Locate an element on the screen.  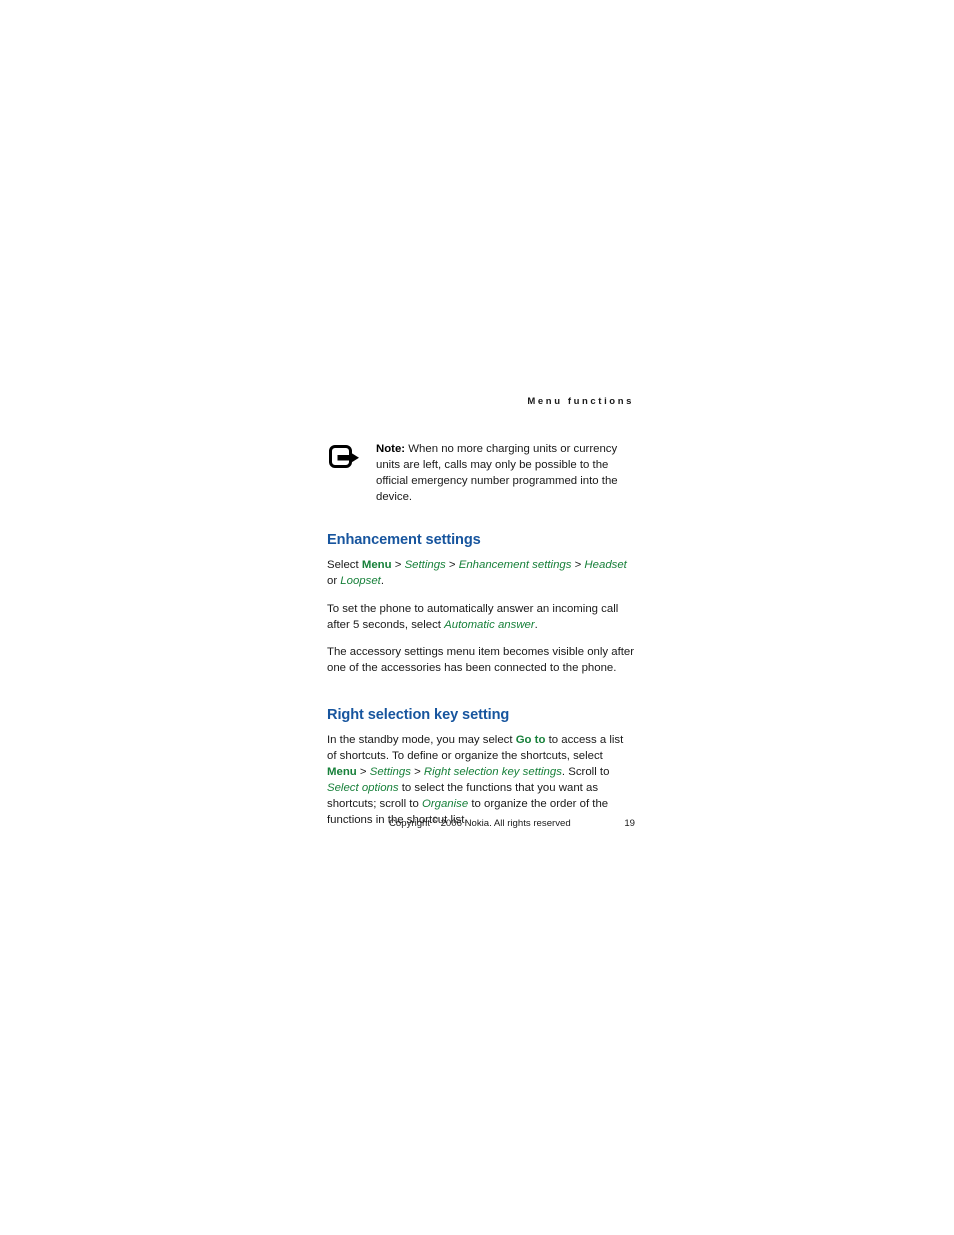
text-run: Select options is located at coordinates (363, 788).